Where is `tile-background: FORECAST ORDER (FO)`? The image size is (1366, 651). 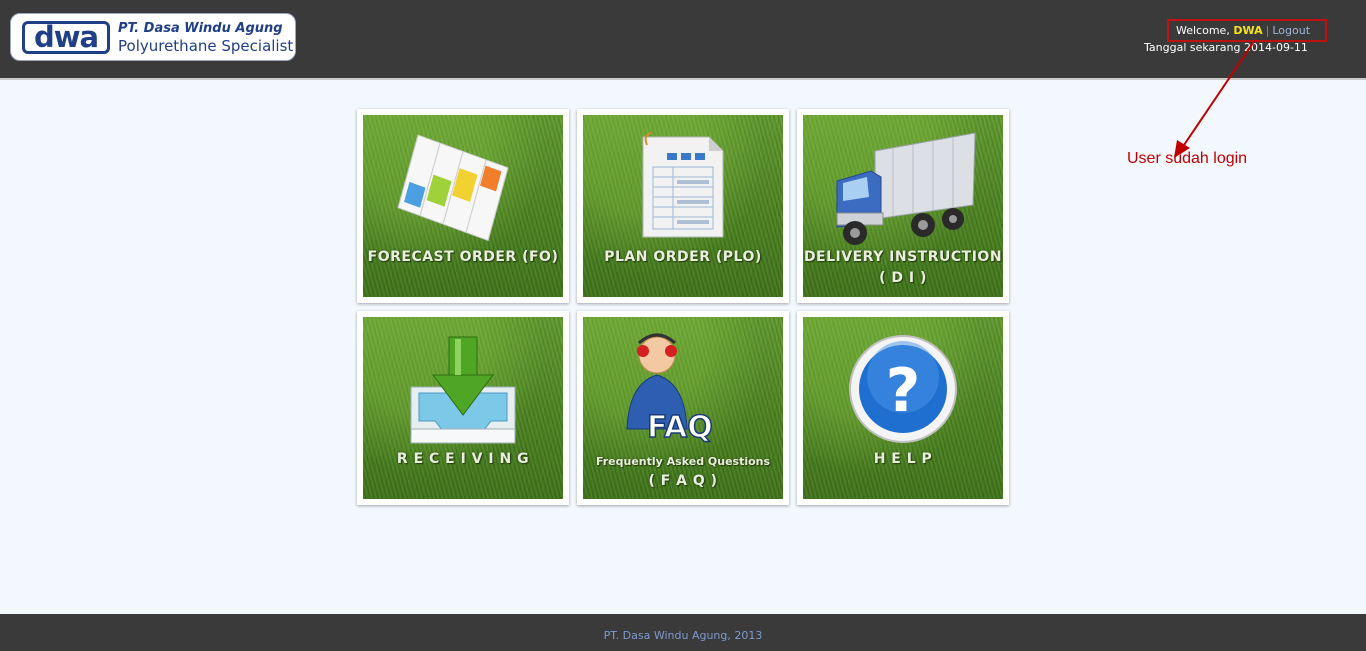
tile-background: FORECAST ORDER (FO) is located at coordinates (463, 206).